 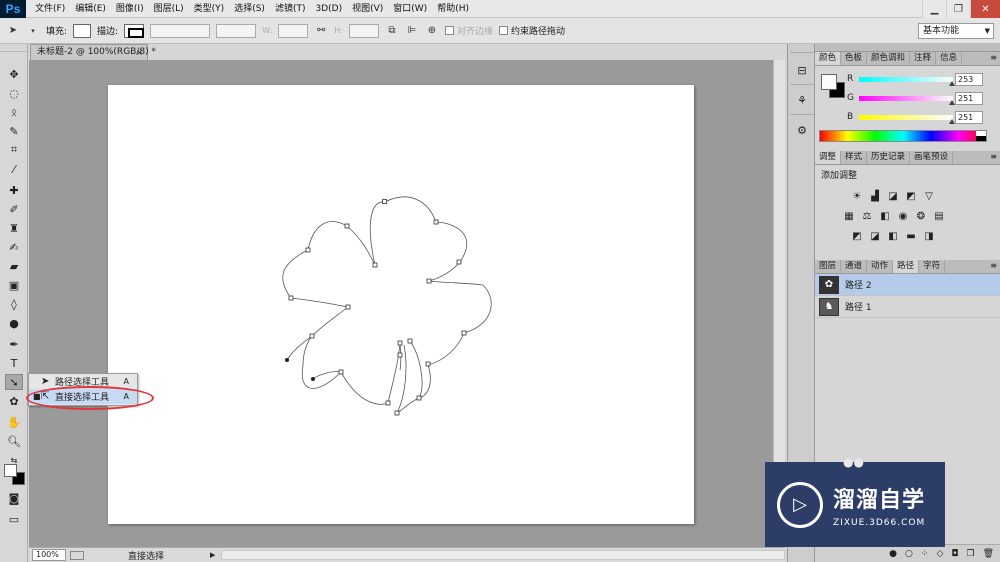 What do you see at coordinates (925, 554) in the screenshot?
I see `load-selection-icon: ⁘` at bounding box center [925, 554].